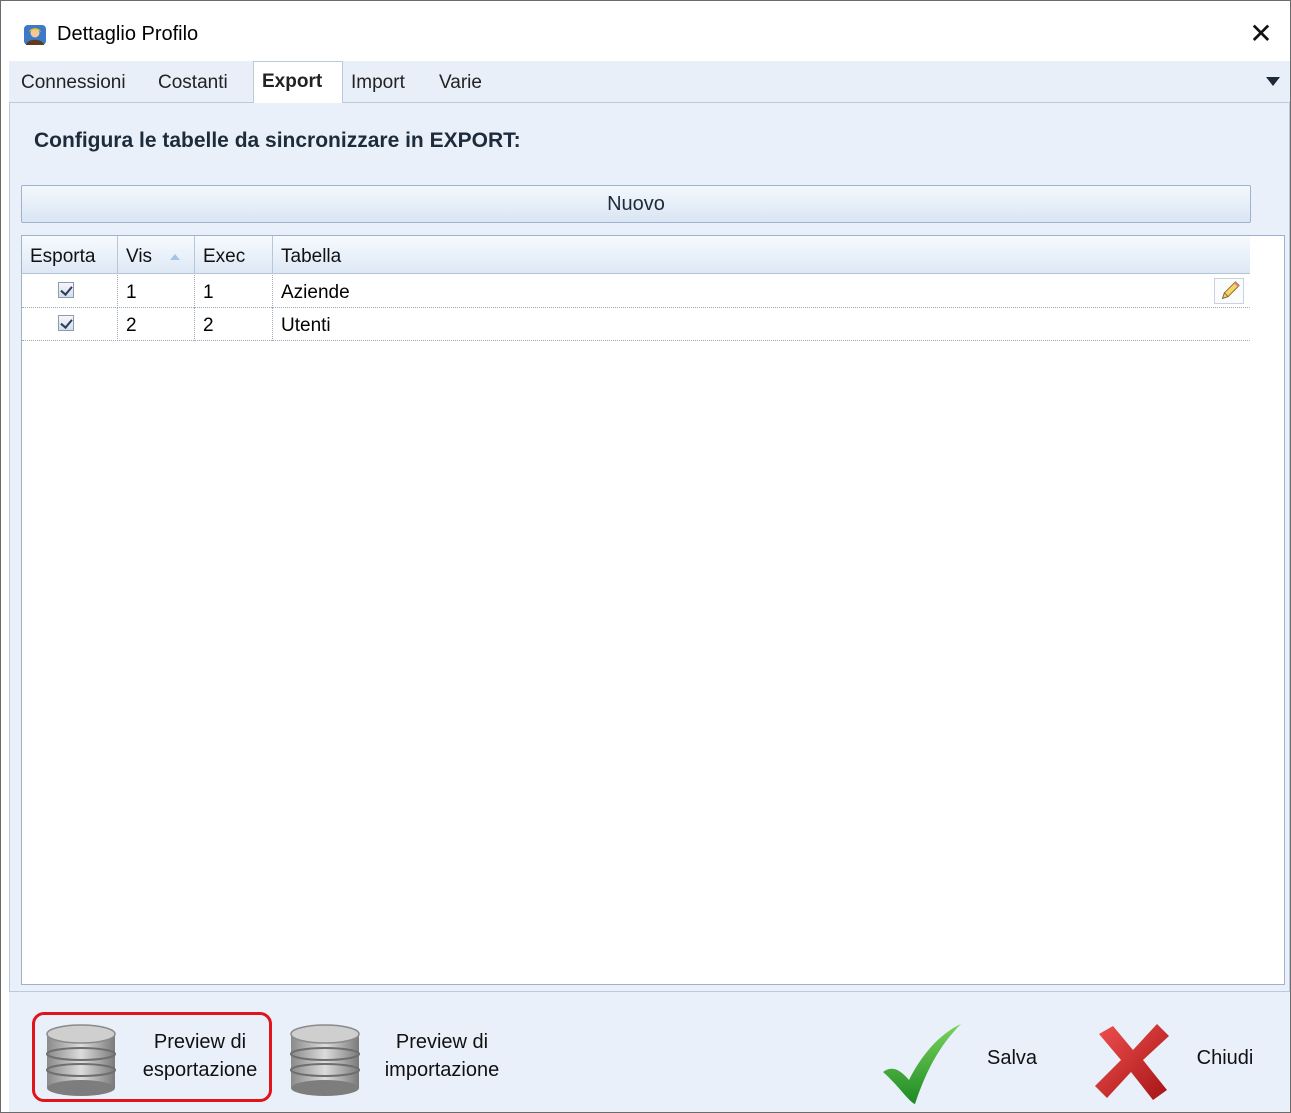 The image size is (1291, 1113). I want to click on tabella-name: Aziende, so click(315, 292).